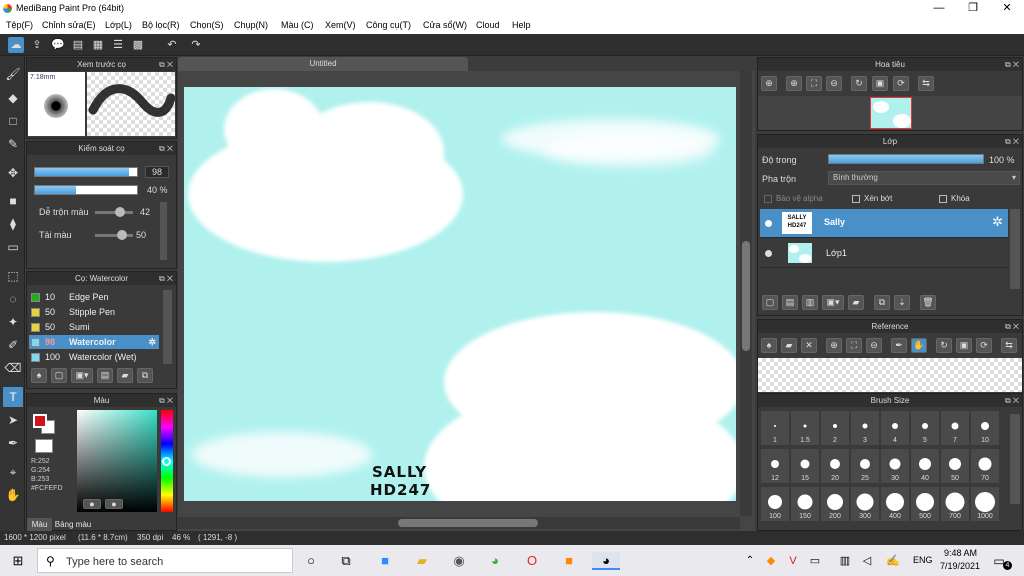 The image size is (1024, 576). I want to click on share-icon: ⇪, so click(37, 45).